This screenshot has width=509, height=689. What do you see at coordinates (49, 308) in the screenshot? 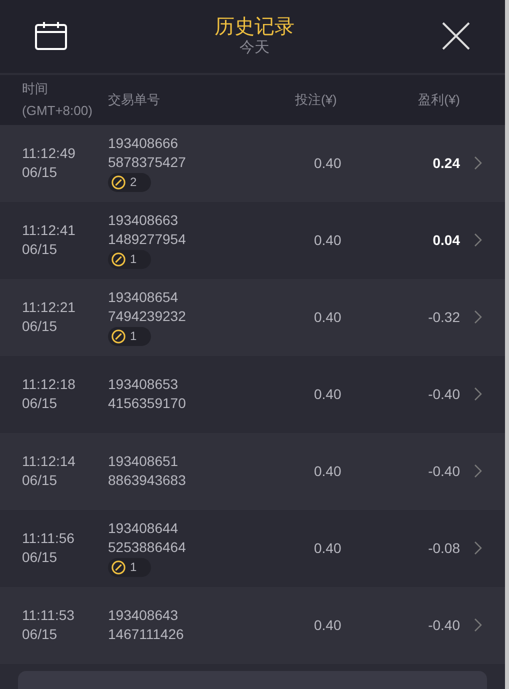
I see `trade-time: 11:12:21` at bounding box center [49, 308].